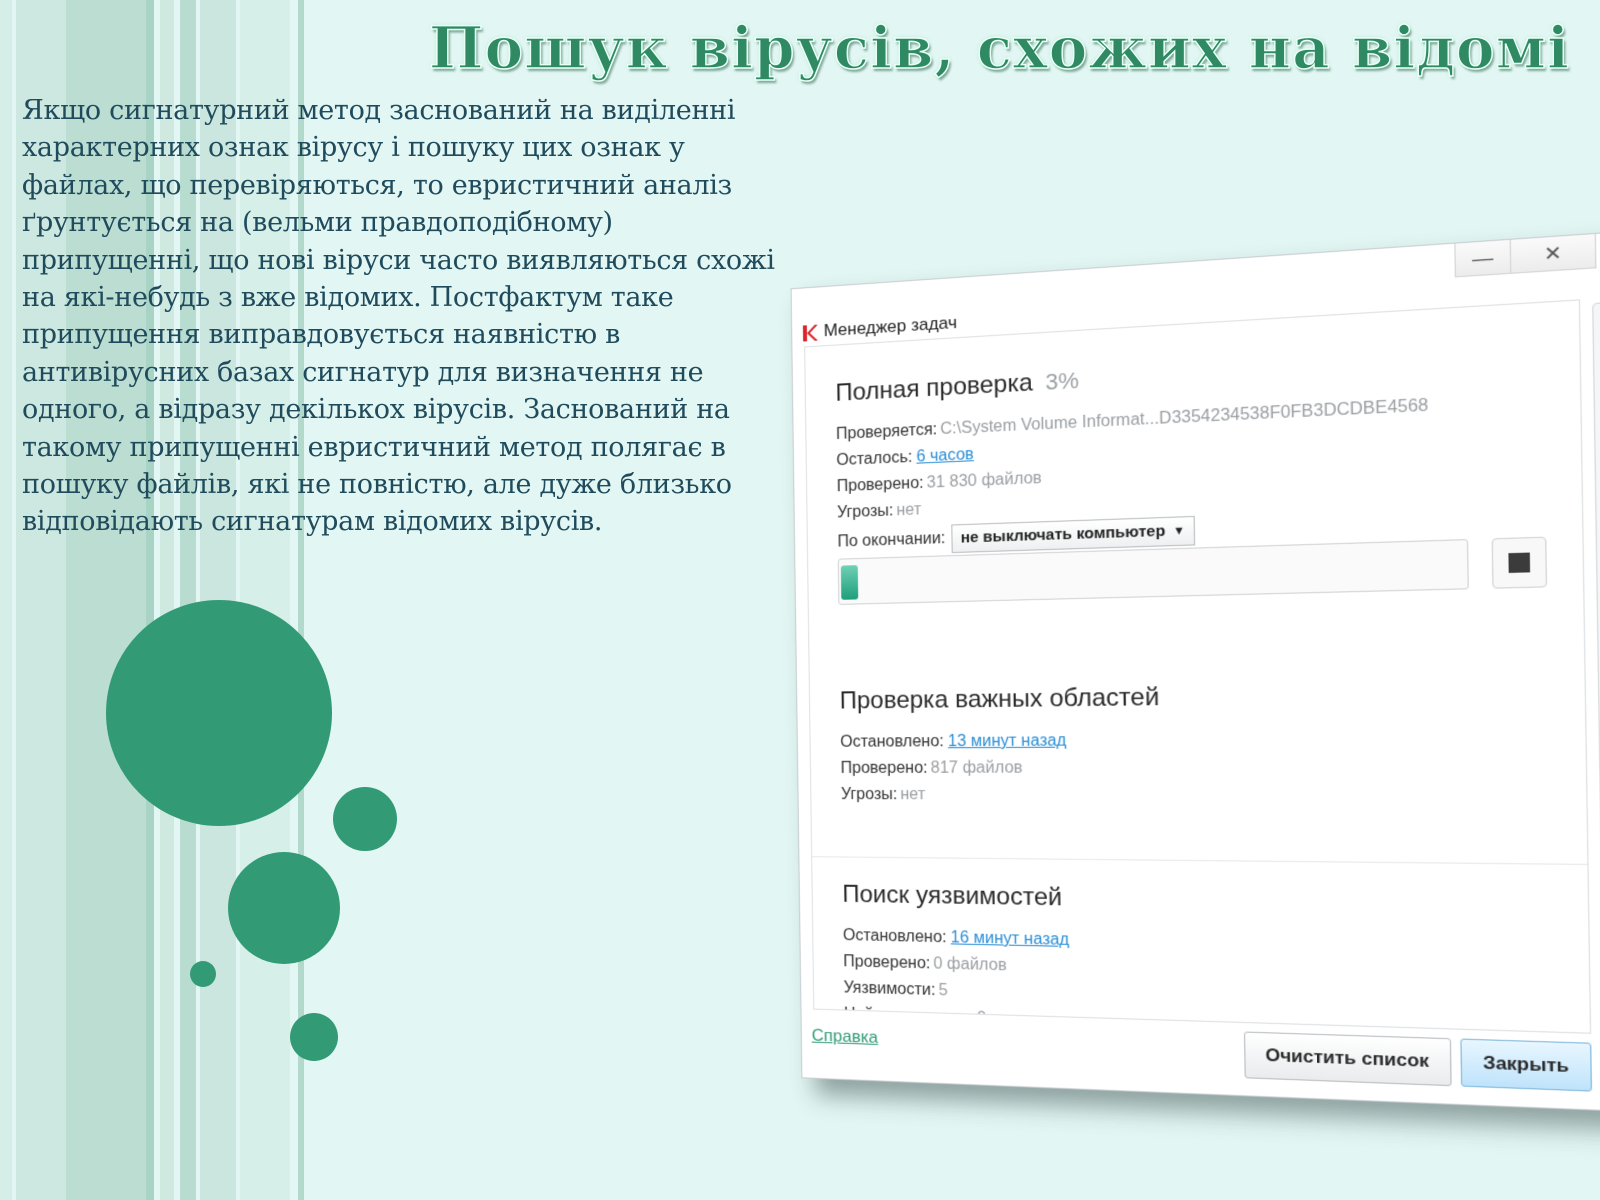 Image resolution: width=1600 pixels, height=1200 pixels. Describe the element at coordinates (984, 481) in the screenshot. I see `checked-count: 31 830 файлов` at that location.